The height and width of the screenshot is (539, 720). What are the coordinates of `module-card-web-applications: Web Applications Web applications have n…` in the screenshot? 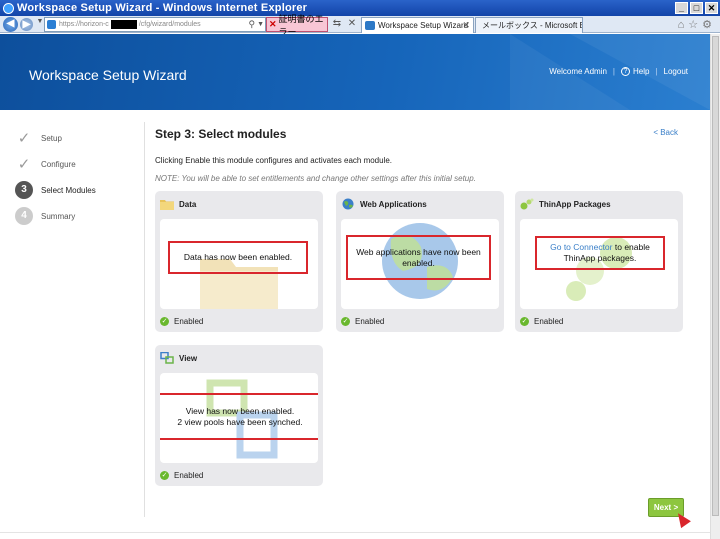 It's located at (420, 261).